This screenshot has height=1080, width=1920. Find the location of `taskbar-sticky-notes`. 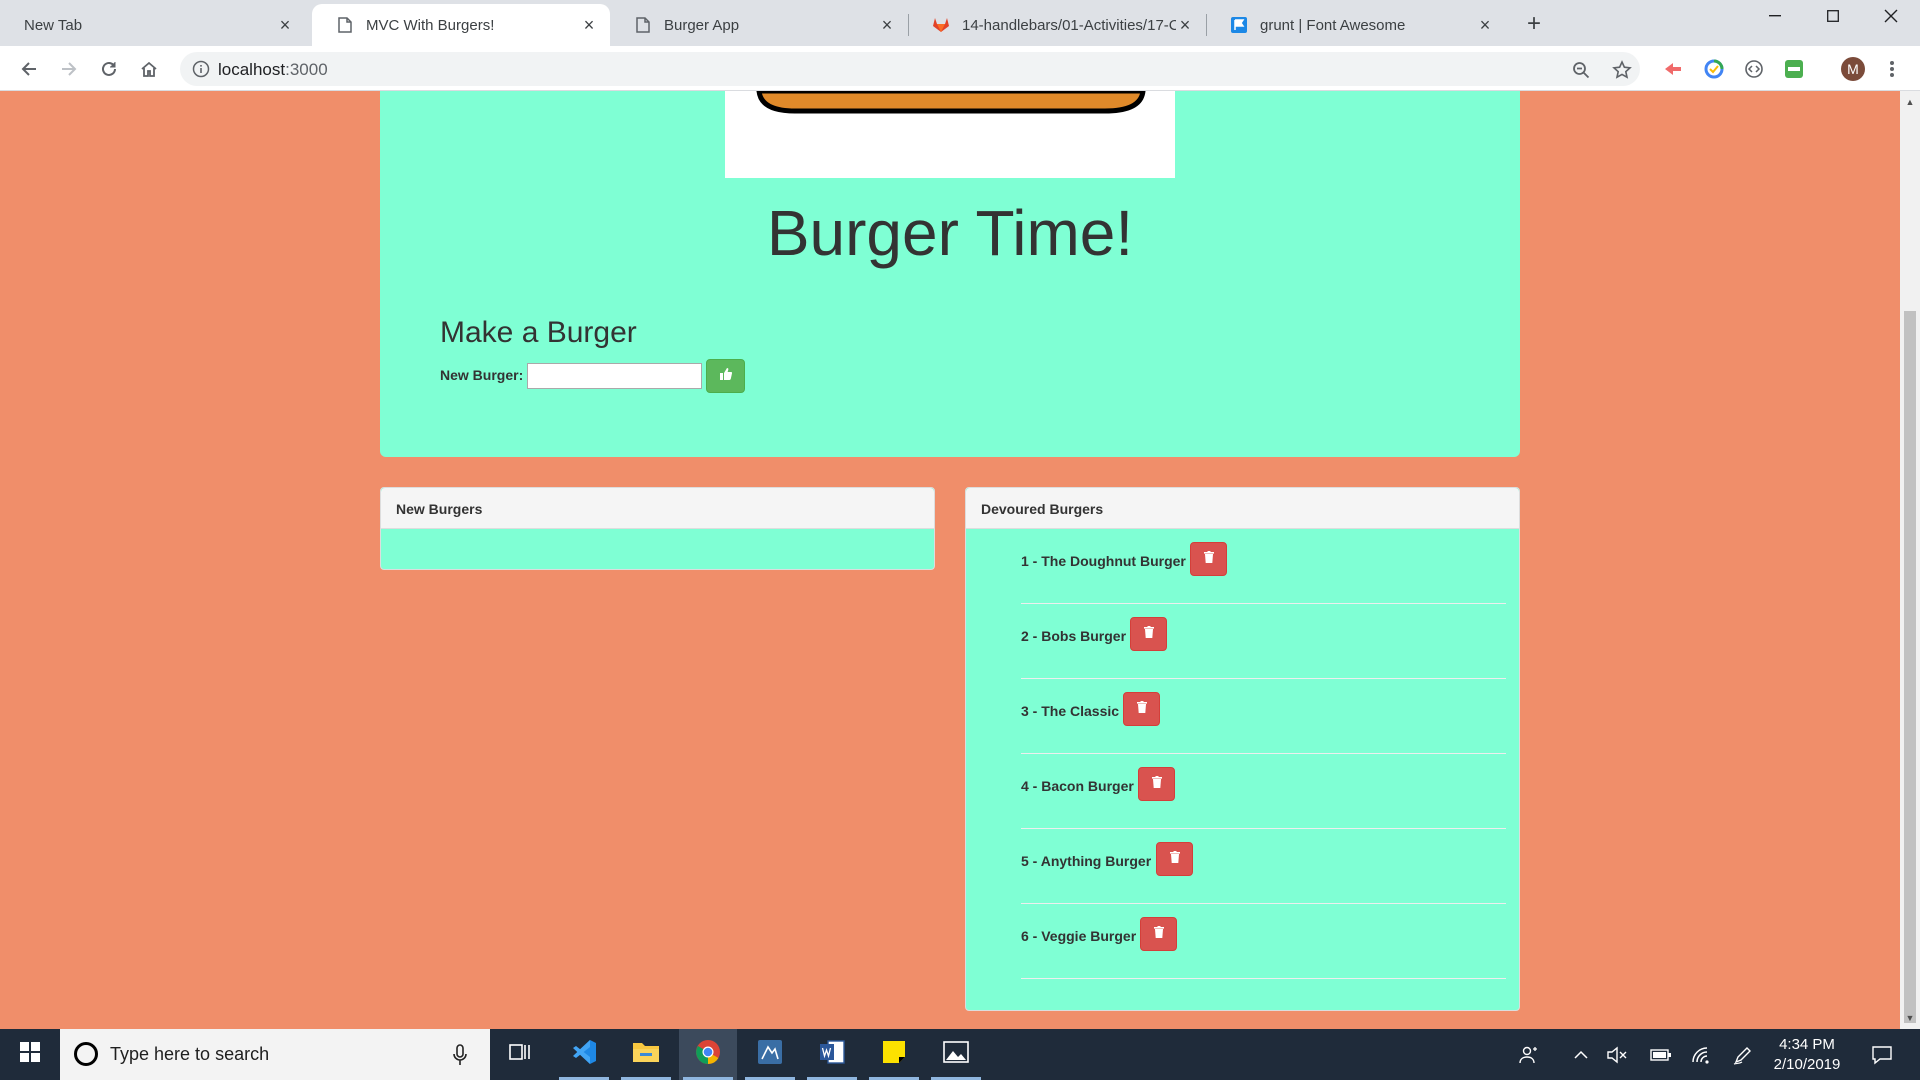

taskbar-sticky-notes is located at coordinates (894, 1054).